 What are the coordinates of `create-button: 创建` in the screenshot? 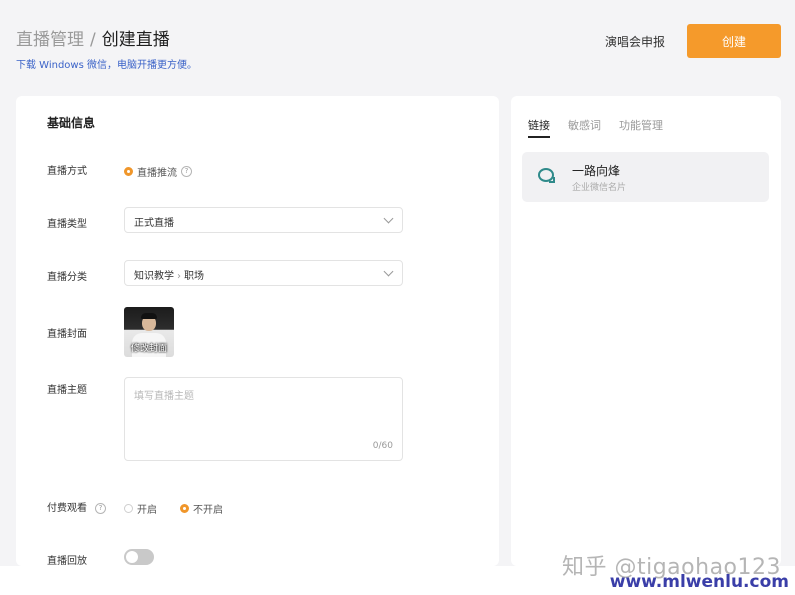 It's located at (734, 41).